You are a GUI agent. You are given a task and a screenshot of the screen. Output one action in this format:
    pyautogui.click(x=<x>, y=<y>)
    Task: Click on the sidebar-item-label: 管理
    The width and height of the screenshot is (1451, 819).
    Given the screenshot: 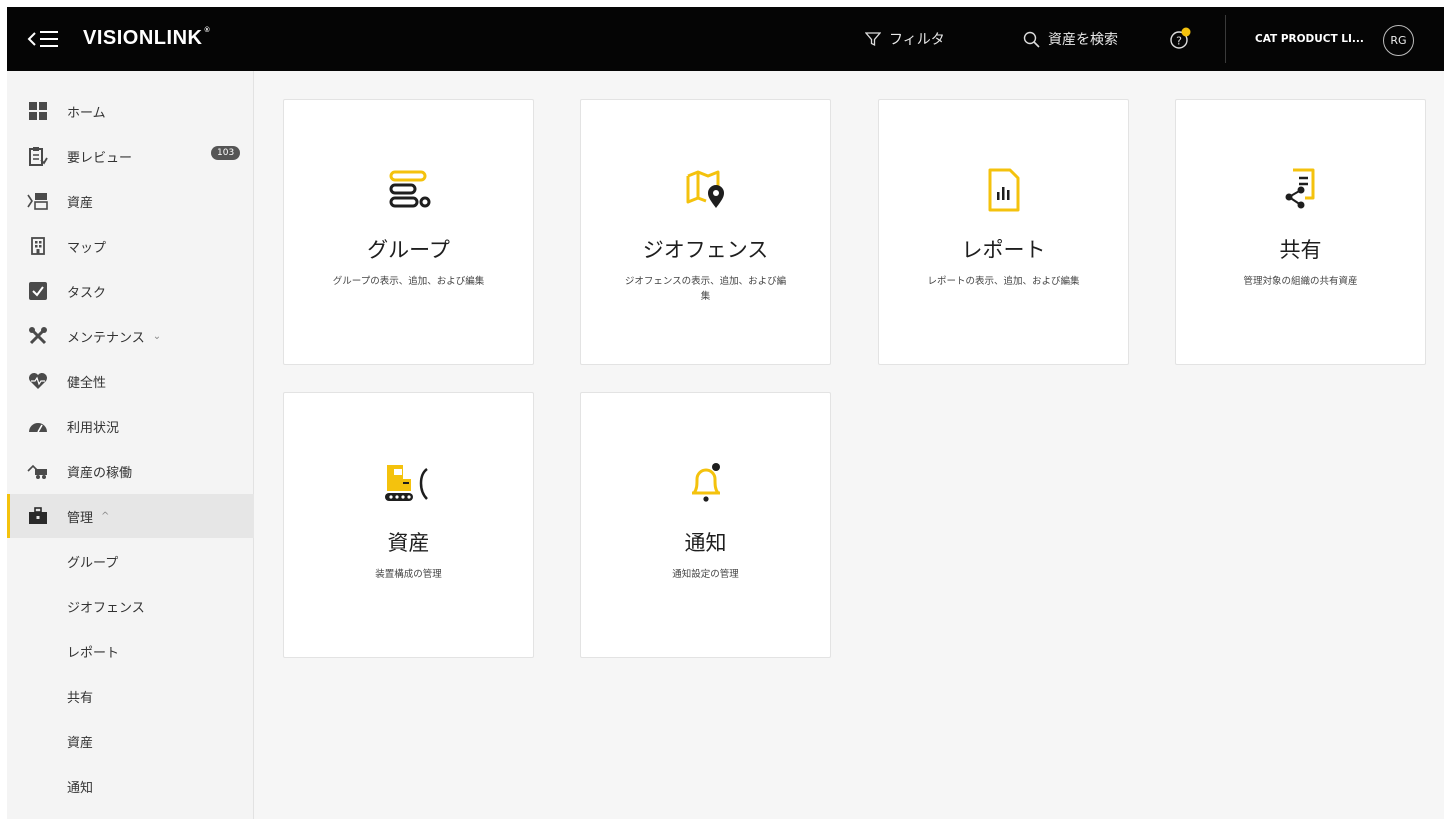 What is the action you would take?
    pyautogui.click(x=80, y=518)
    